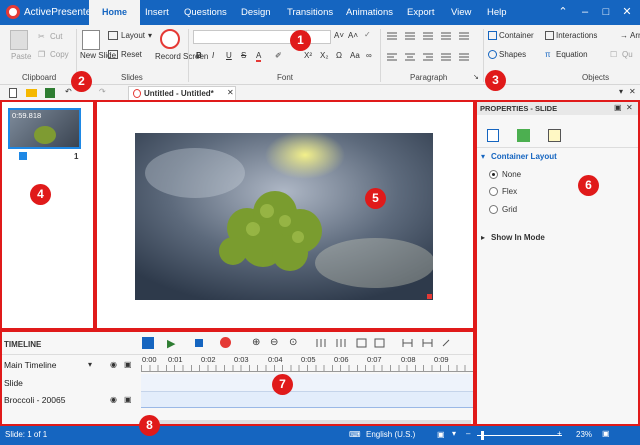 Image resolution: width=640 pixels, height=445 pixels. I want to click on effects-properties-icon, so click(554, 135).